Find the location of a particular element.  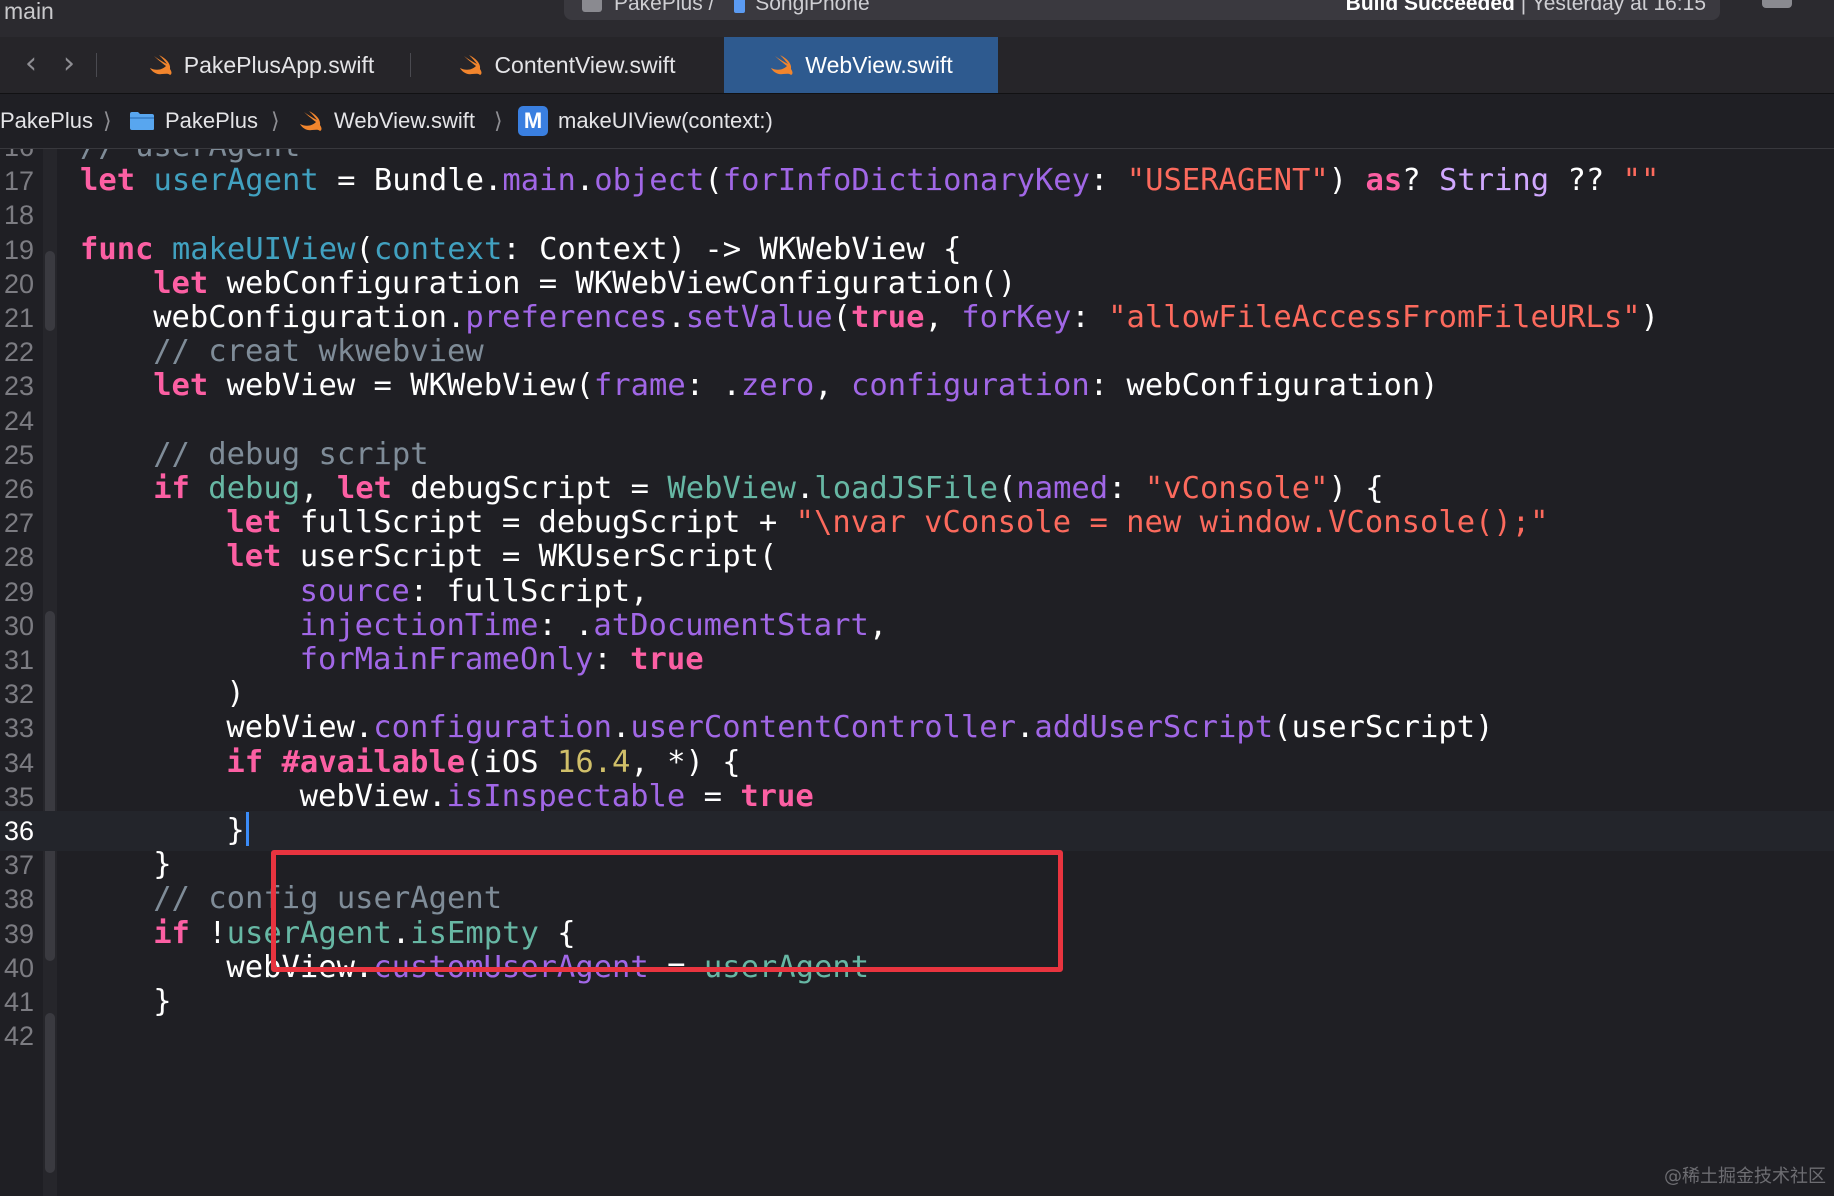

build-status: Build Succeeded | Yesterday at 16:15 is located at coordinates (1526, 8).